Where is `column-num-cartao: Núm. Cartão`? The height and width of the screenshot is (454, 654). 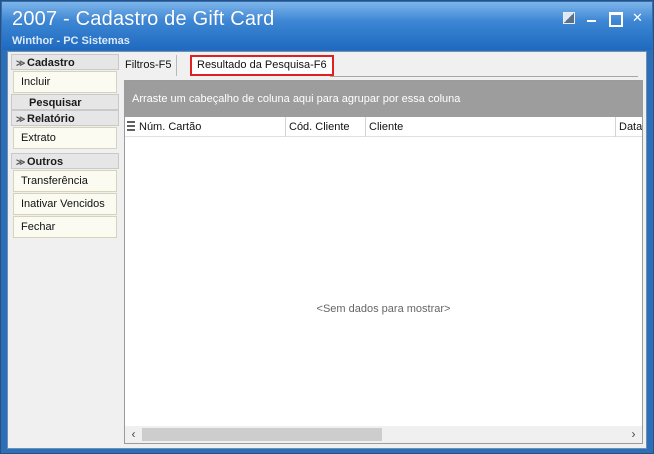
column-num-cartao: Núm. Cartão is located at coordinates (211, 127).